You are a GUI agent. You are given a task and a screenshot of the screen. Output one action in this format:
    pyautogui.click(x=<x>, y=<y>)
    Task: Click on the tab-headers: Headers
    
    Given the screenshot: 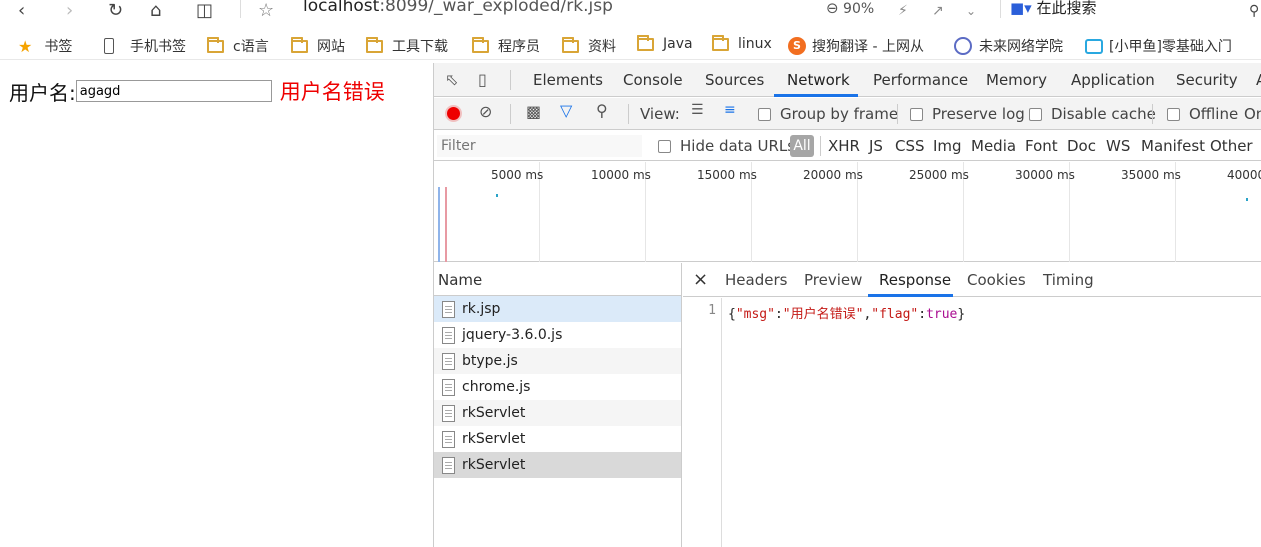 What is the action you would take?
    pyautogui.click(x=756, y=280)
    